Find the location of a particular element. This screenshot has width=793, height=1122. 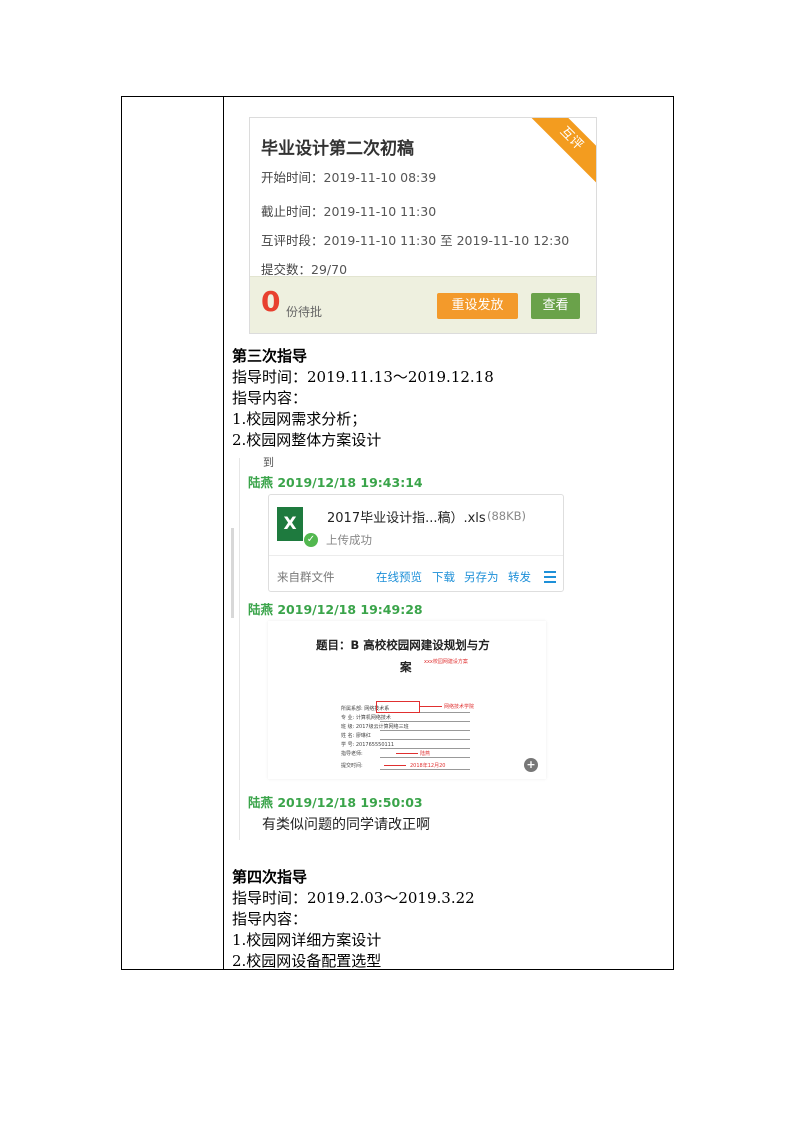

save-as-link: 另存为 is located at coordinates (481, 577).